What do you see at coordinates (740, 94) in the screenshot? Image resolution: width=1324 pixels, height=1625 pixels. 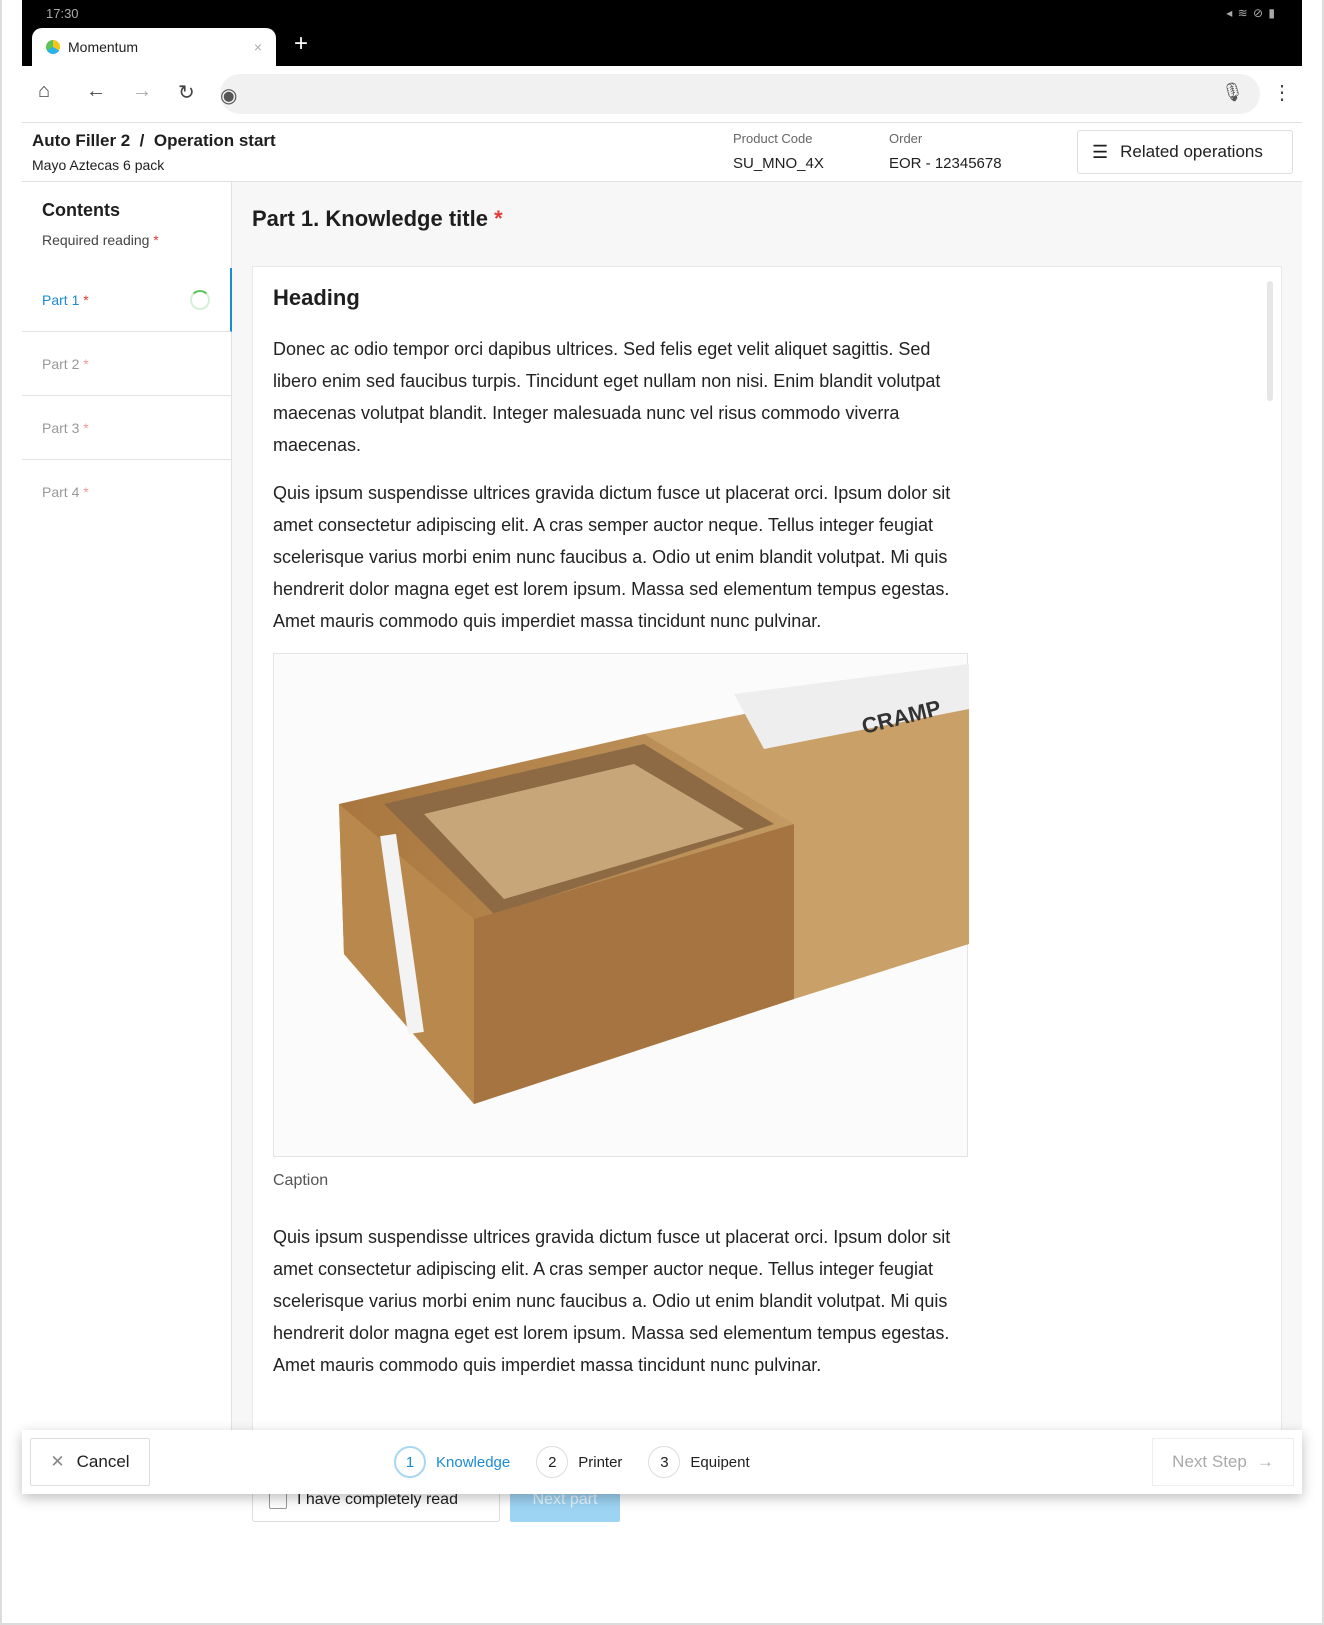 I see `address-bar: ◉ 🎙` at bounding box center [740, 94].